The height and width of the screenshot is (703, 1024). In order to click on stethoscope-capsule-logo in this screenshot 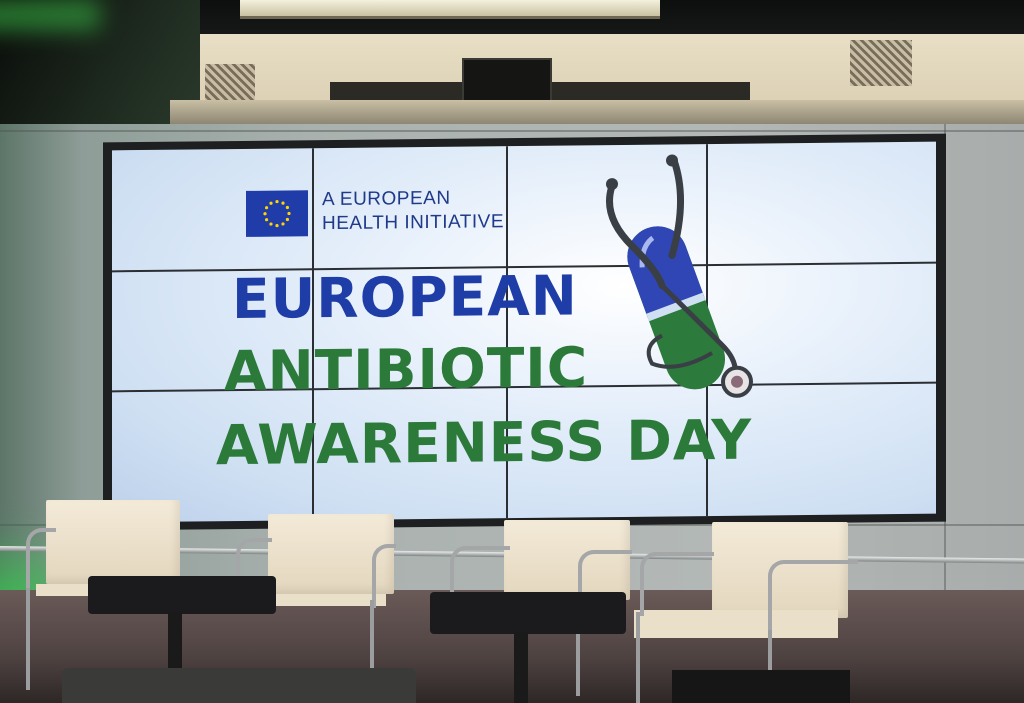, I will do `click(679, 276)`.